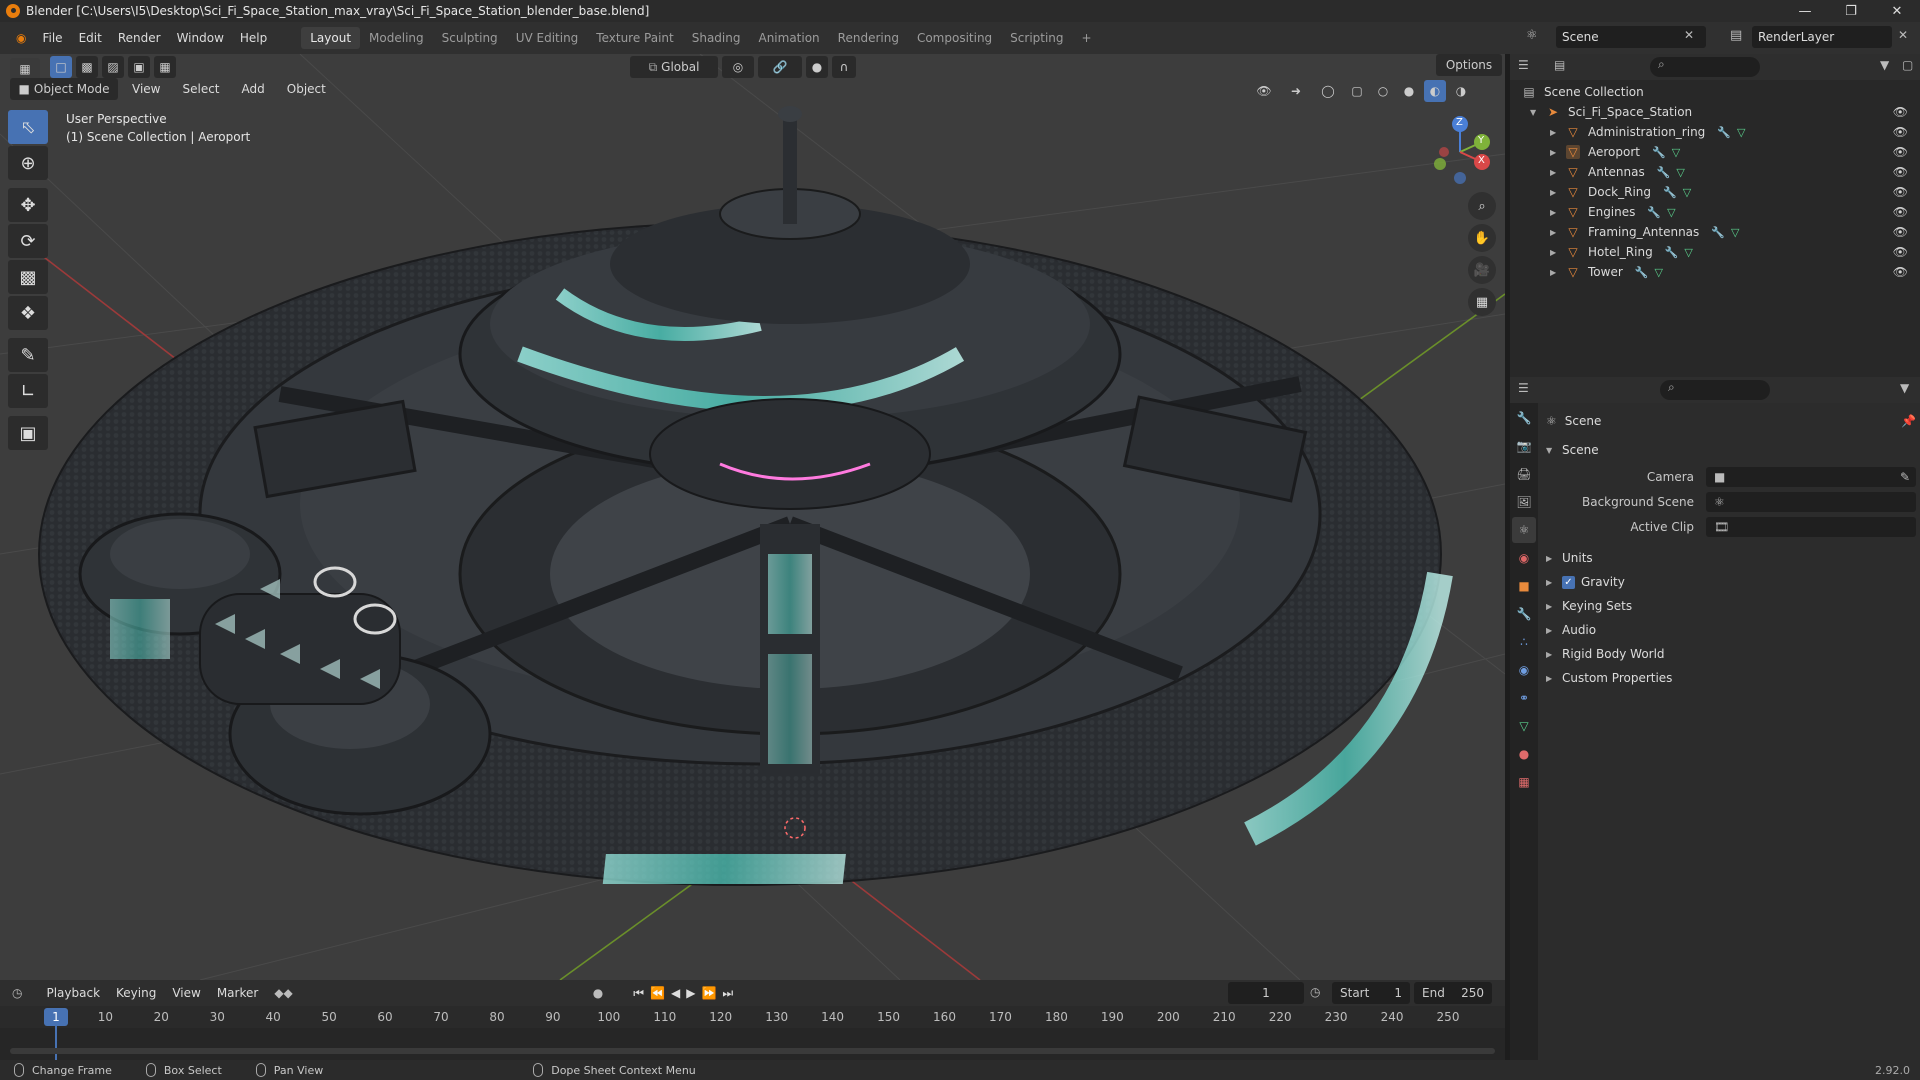 This screenshot has width=1920, height=1080. Describe the element at coordinates (1720, 272) in the screenshot. I see `outliner-item-tower: ▶ ▽ Tower 🔧 ▽ 👁` at that location.